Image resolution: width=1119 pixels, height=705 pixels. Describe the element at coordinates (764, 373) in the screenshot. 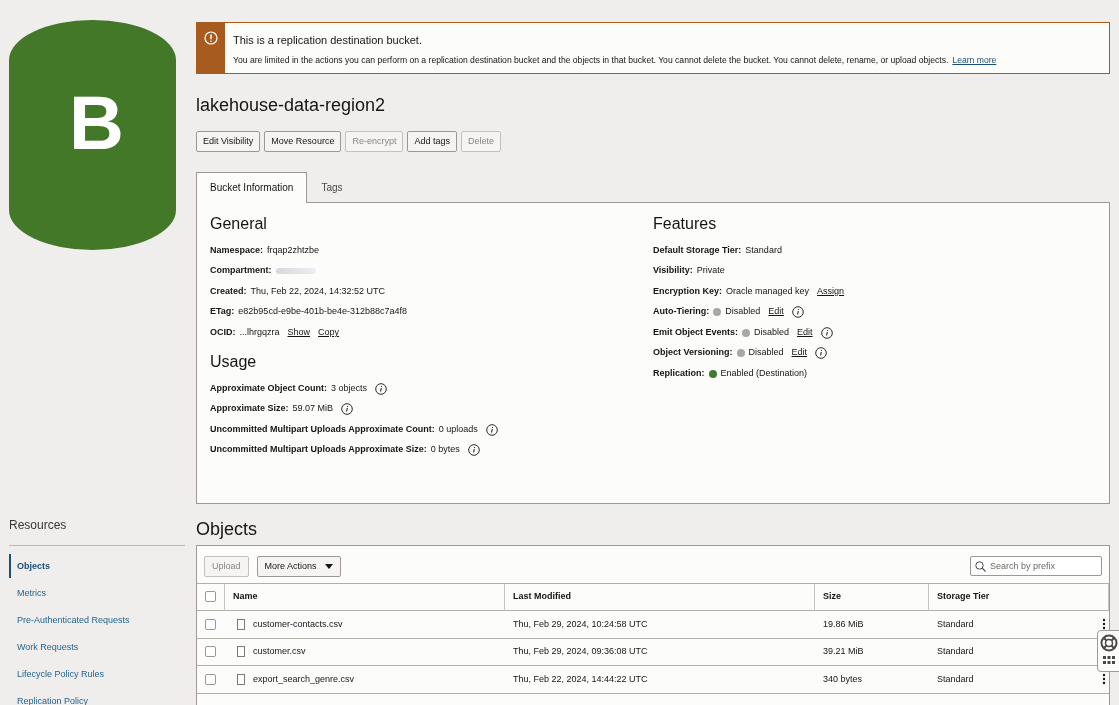

I see `field-value: Enabled (Destination)` at that location.